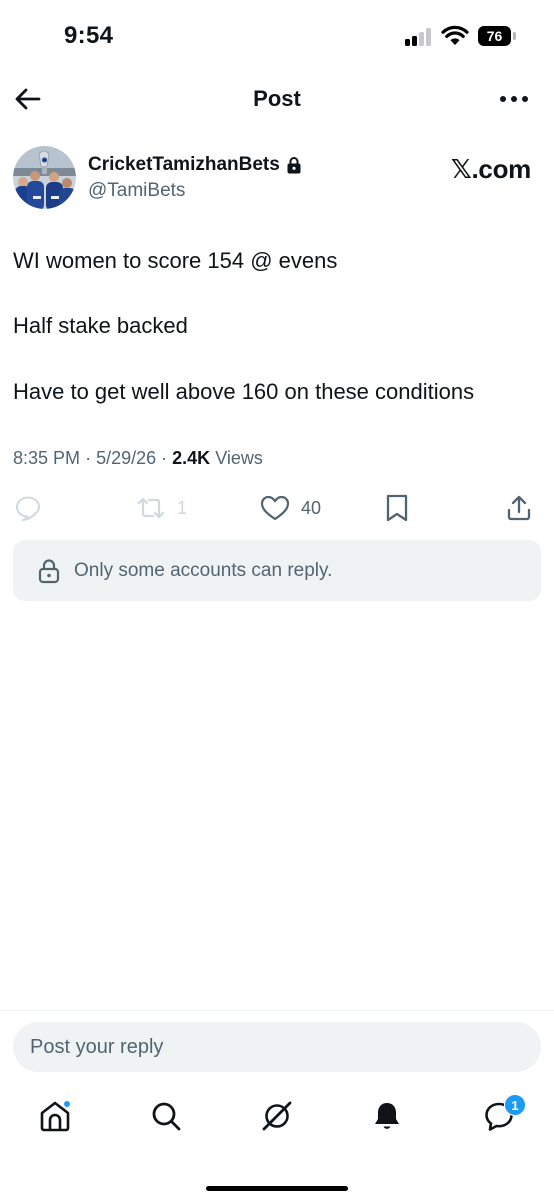  What do you see at coordinates (151, 508) in the screenshot?
I see `repost-icon` at bounding box center [151, 508].